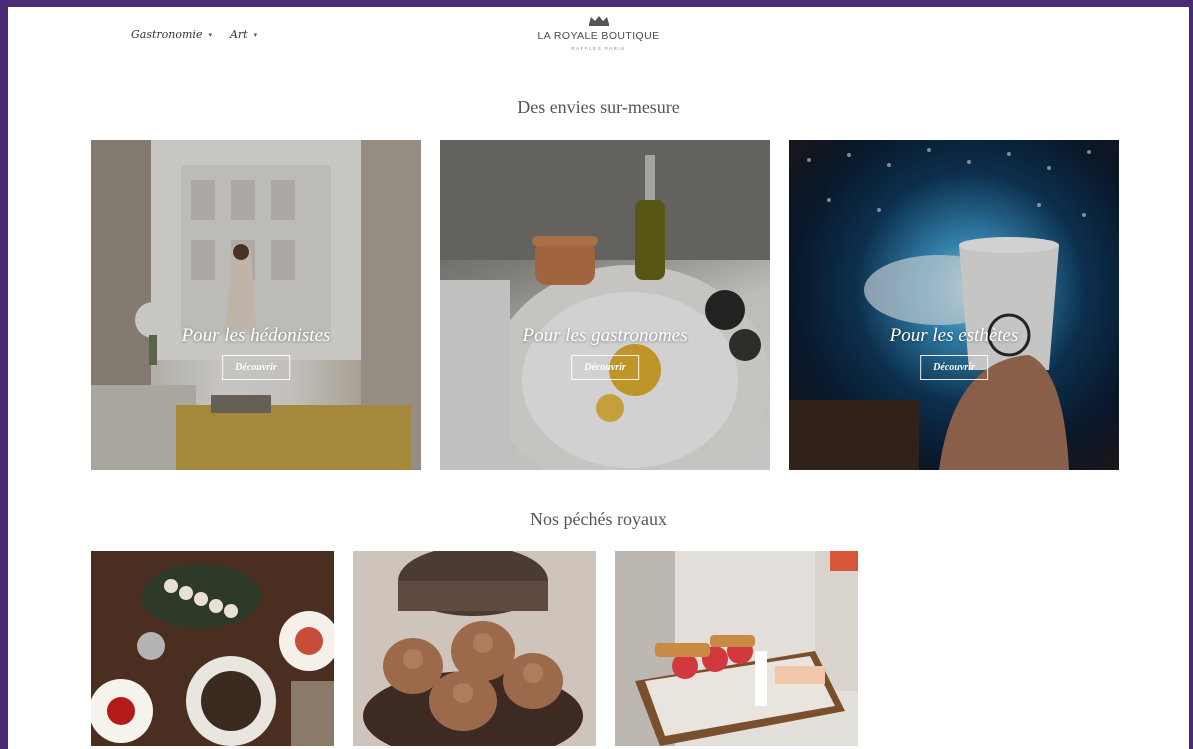 Image resolution: width=1193 pixels, height=749 pixels. I want to click on product-card-sushi, so click(212, 648).